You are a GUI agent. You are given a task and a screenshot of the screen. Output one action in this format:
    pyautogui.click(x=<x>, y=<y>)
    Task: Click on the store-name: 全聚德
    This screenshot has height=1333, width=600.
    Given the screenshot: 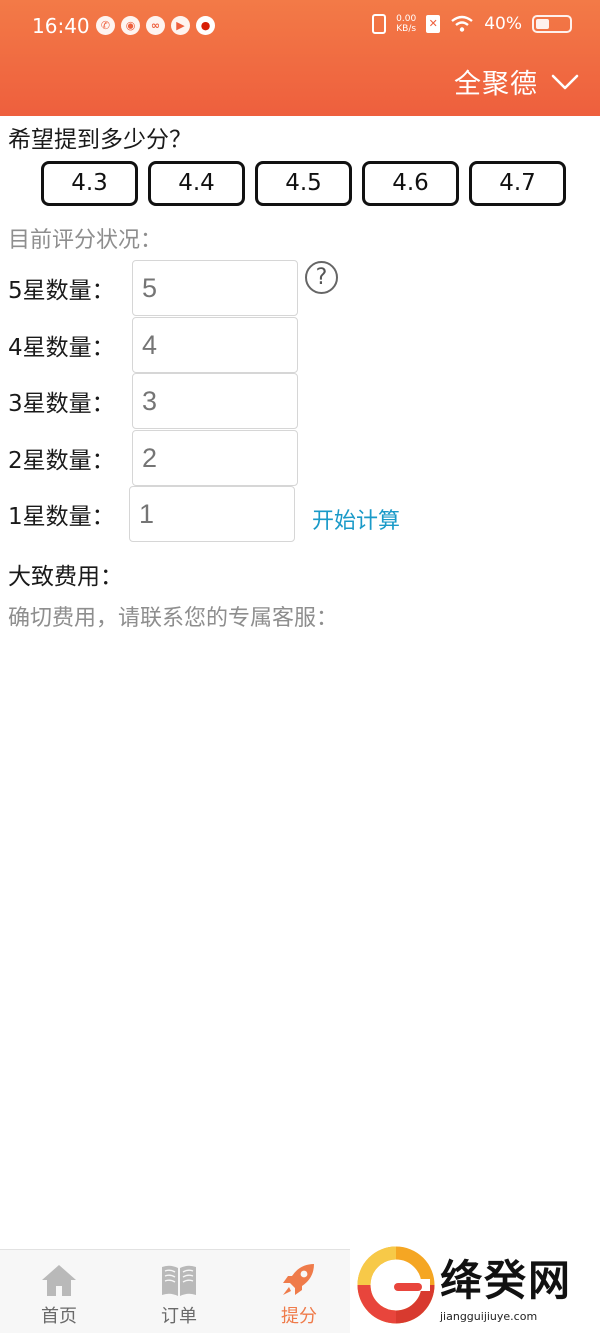 What is the action you would take?
    pyautogui.click(x=496, y=84)
    